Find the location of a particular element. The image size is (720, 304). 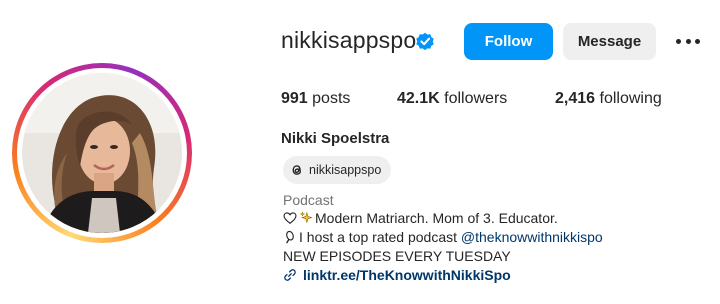

avatar-ring is located at coordinates (102, 153).